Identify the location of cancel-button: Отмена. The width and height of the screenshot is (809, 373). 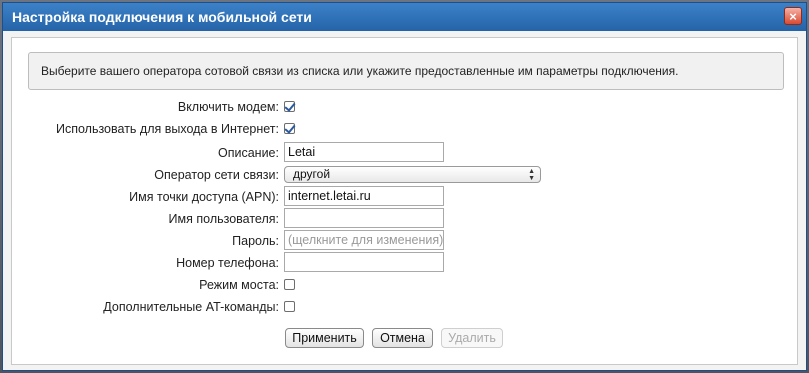
(402, 338).